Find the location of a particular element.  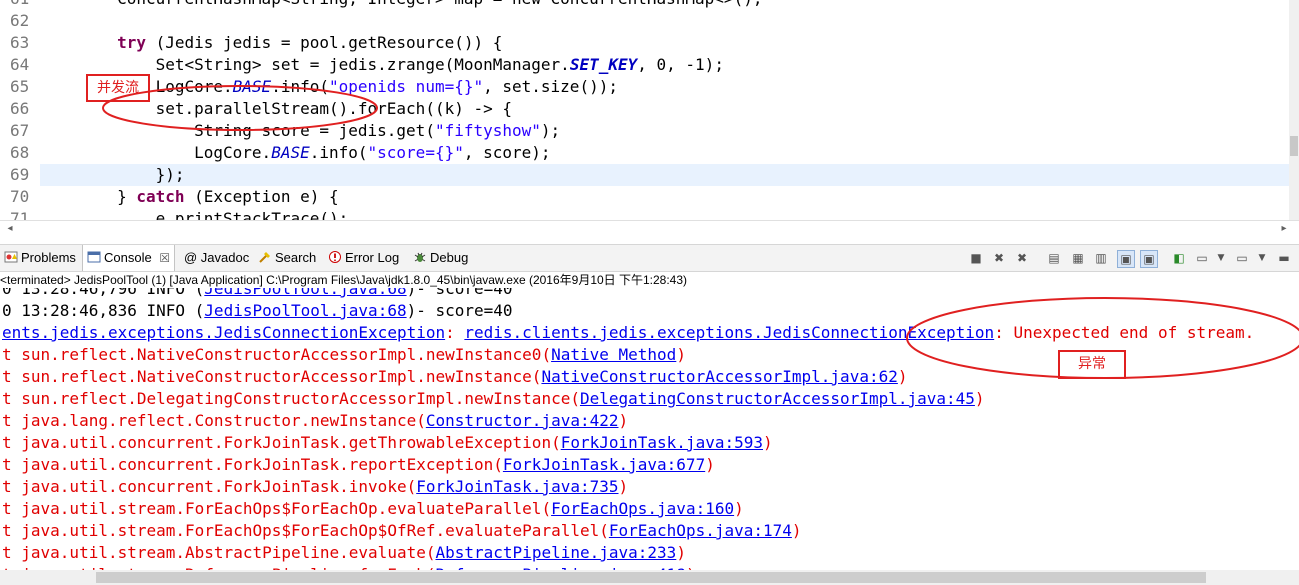

stack-trace-link: ForEachOps.java:160 is located at coordinates (642, 508).